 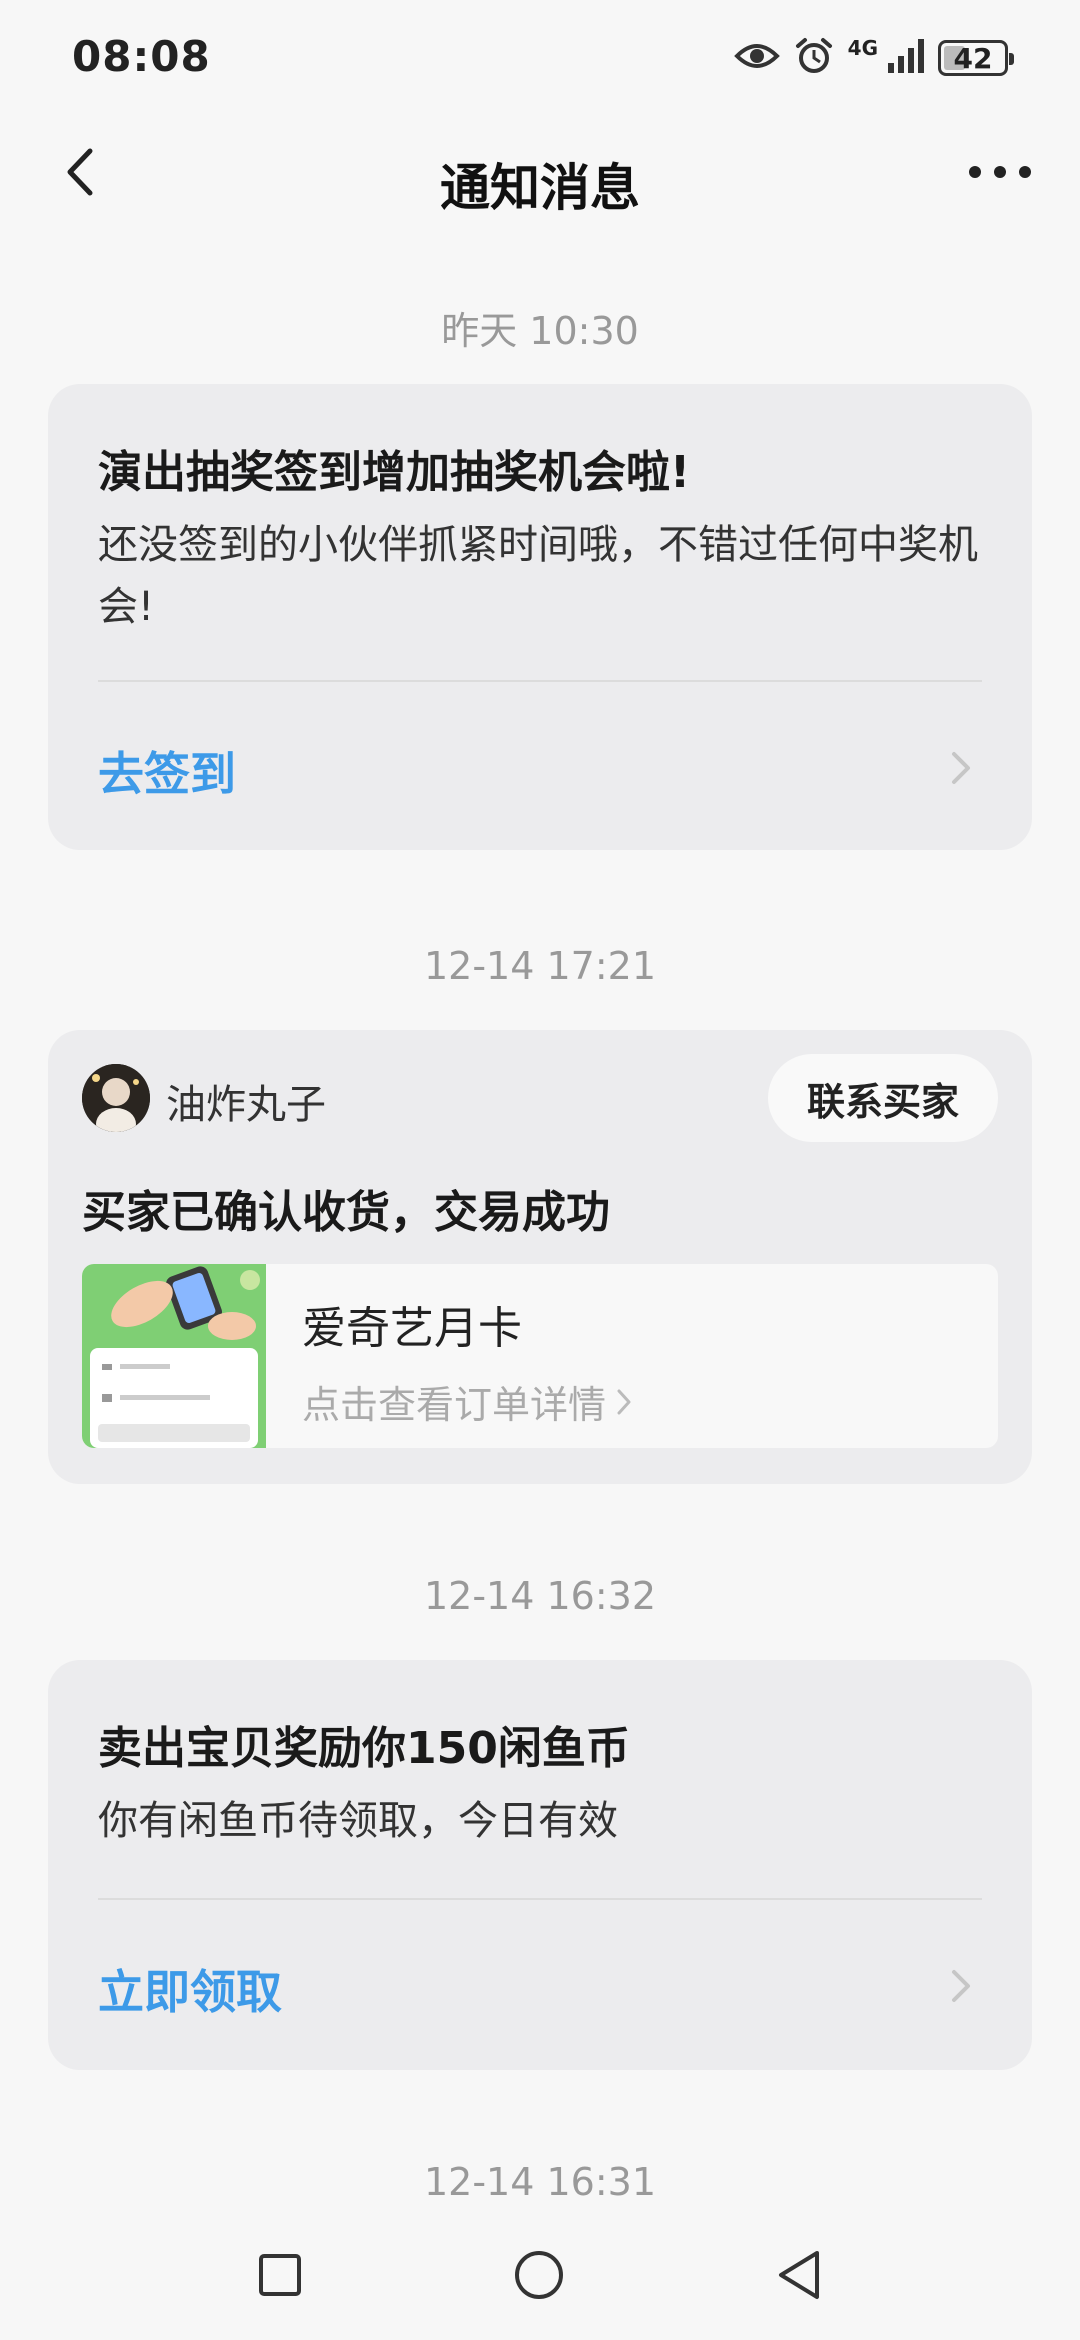 I want to click on back-triangle-icon, so click(x=799, y=2275).